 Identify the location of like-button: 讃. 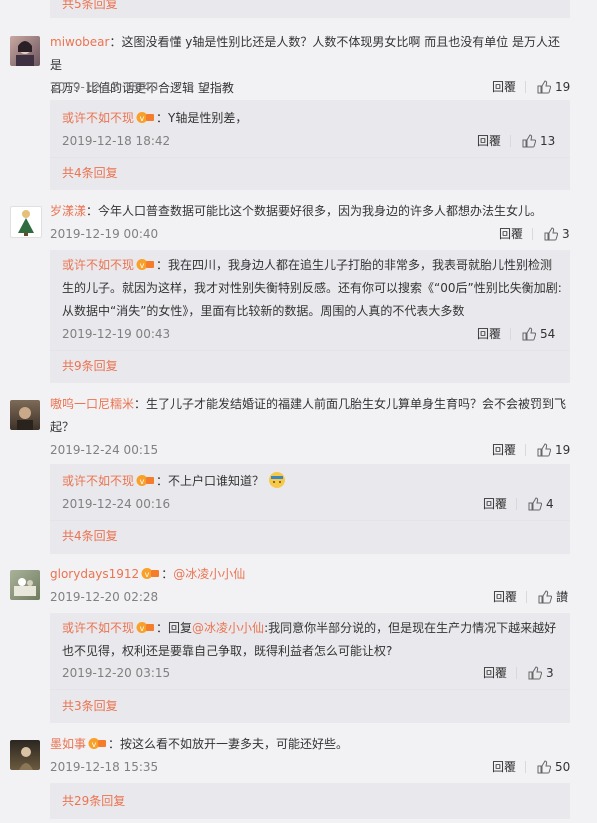
(553, 597).